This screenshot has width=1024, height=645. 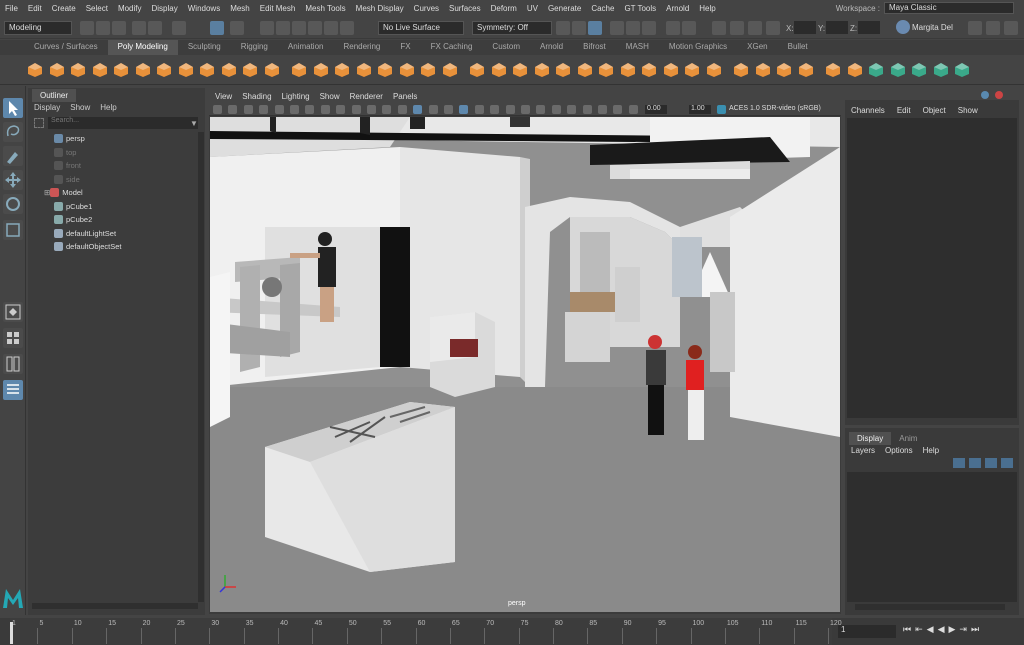 I want to click on grid-icon, so click(x=310, y=109).